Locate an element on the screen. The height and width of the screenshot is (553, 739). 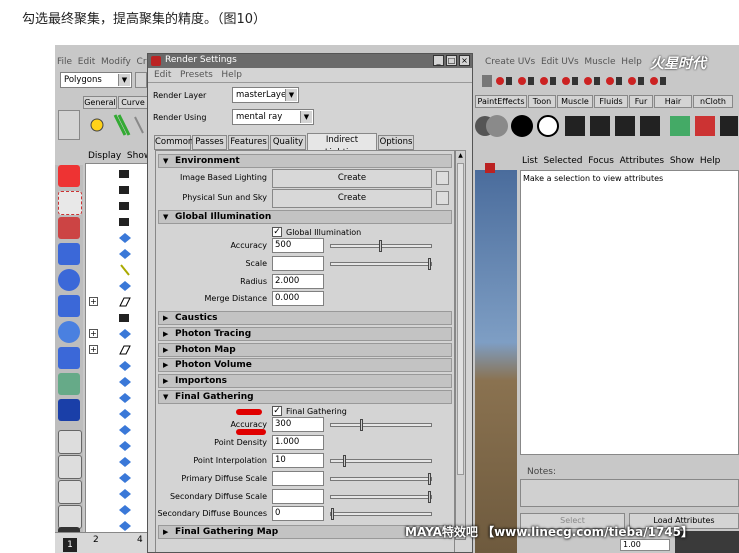
fg-bounces-slider is located at coordinates (381, 514).